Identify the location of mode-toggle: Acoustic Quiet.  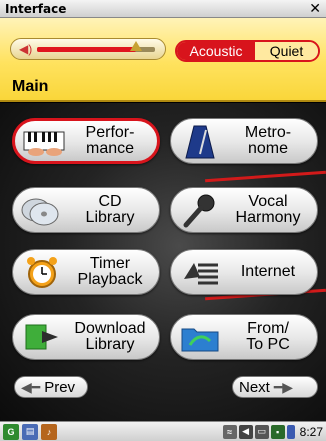
(247, 51).